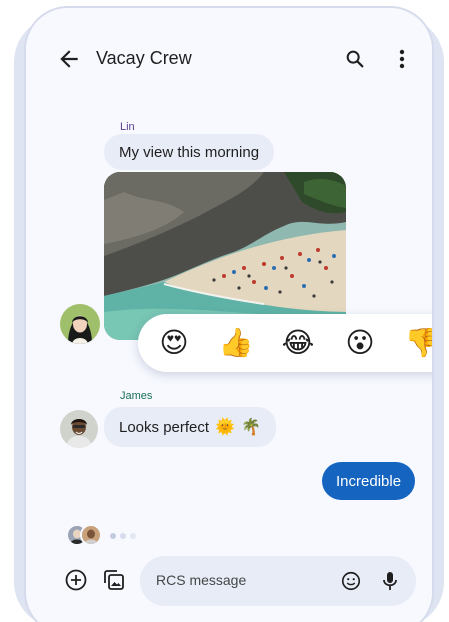  Describe the element at coordinates (278, 581) in the screenshot. I see `message-input: RCS message` at that location.